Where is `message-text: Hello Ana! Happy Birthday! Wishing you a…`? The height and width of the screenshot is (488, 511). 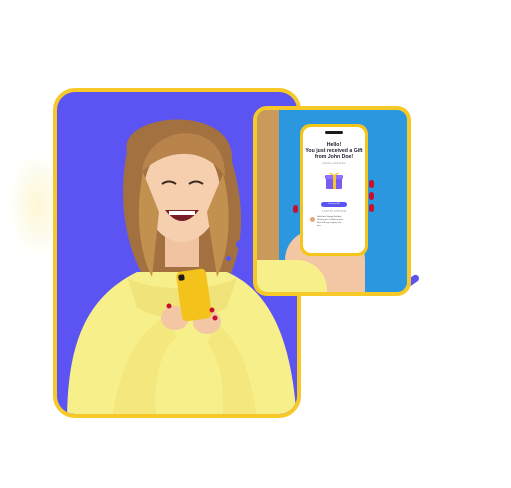
message-text: Hello Ana! Happy Birthday! Wishing you a… is located at coordinates (330, 221).